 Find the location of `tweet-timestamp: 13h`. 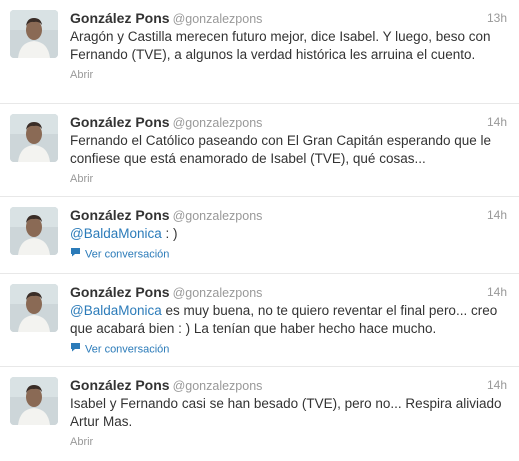

tweet-timestamp: 13h is located at coordinates (497, 18).